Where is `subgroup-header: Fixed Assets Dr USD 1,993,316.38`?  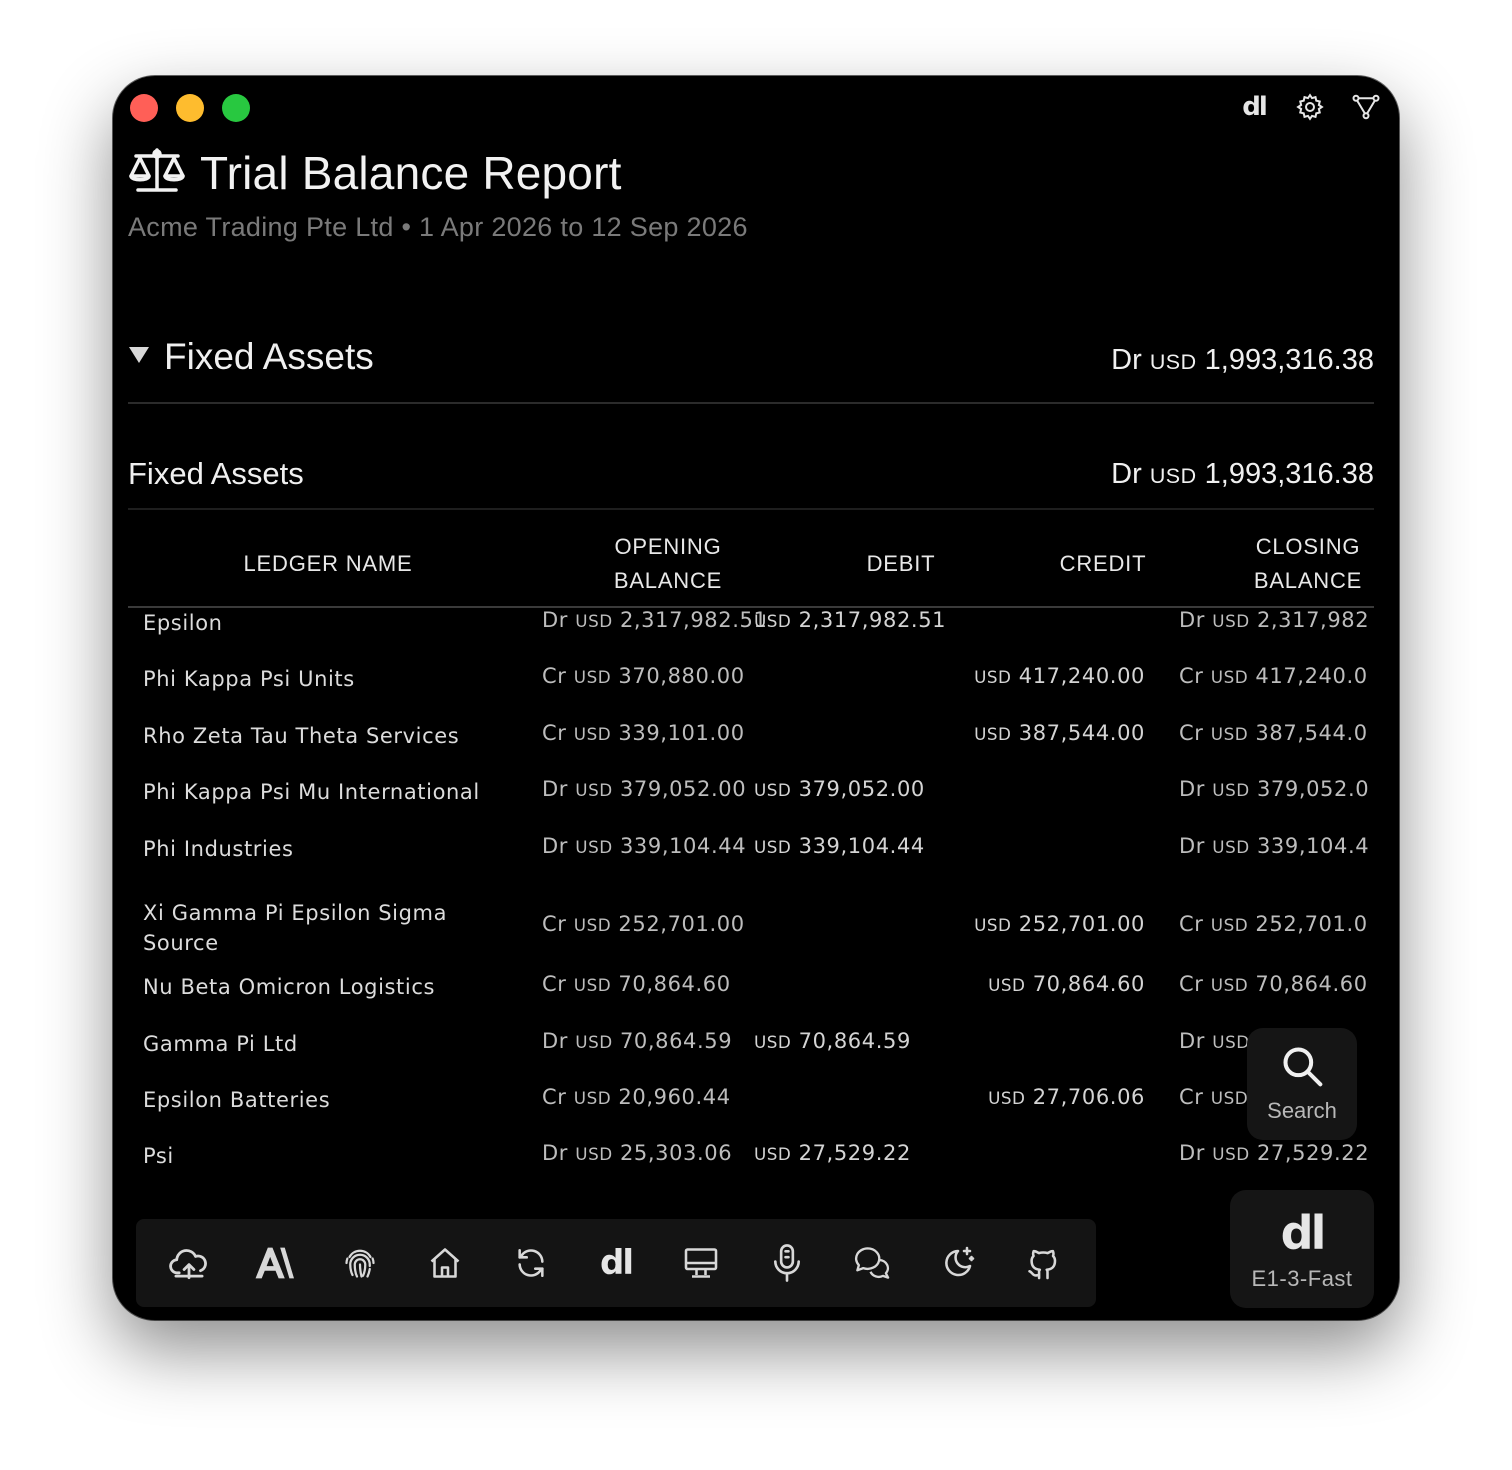
subgroup-header: Fixed Assets Dr USD 1,993,316.38 is located at coordinates (751, 478).